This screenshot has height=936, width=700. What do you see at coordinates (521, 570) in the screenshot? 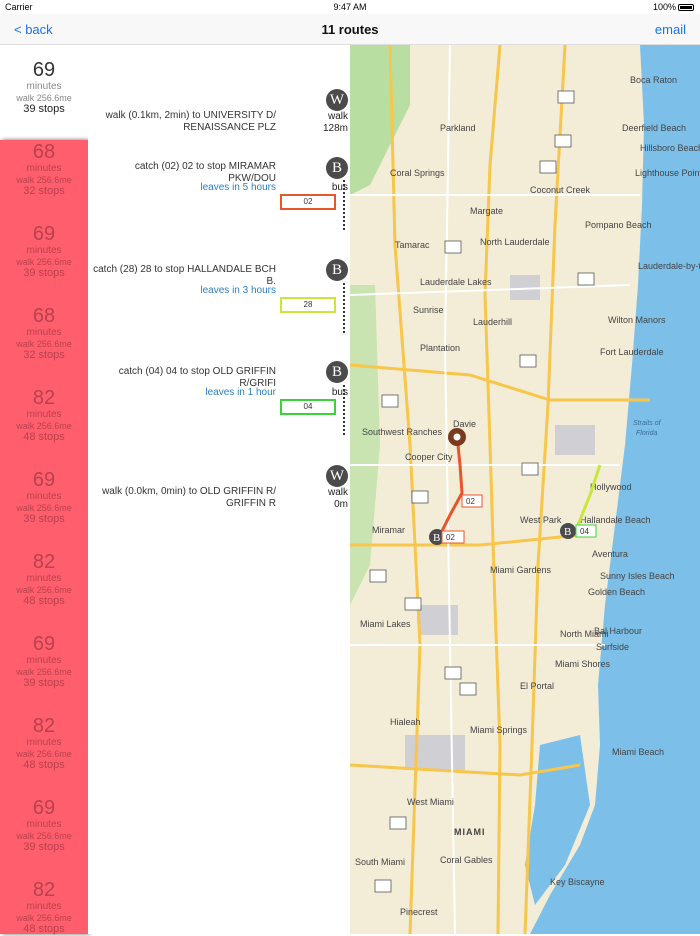
I see `svg-text: Miami Gardens` at bounding box center [521, 570].